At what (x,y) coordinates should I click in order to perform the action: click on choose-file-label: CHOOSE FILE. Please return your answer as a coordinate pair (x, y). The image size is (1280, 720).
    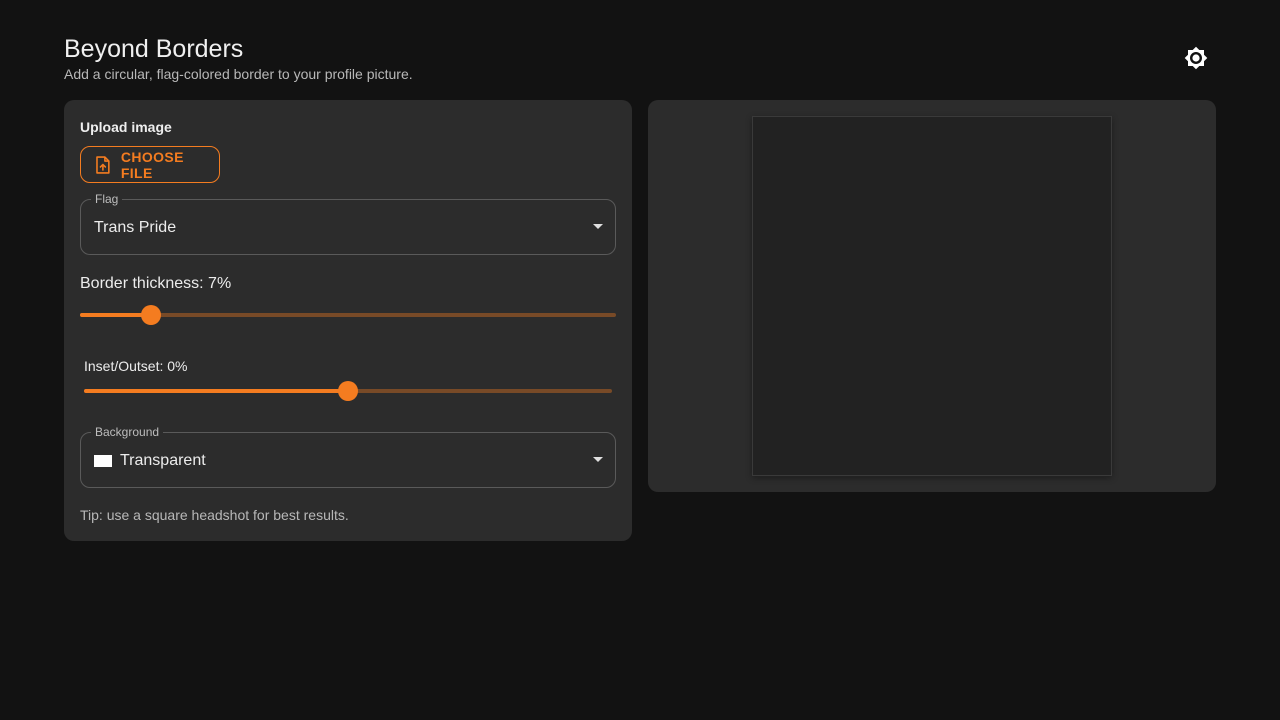
    Looking at the image, I should click on (152, 164).